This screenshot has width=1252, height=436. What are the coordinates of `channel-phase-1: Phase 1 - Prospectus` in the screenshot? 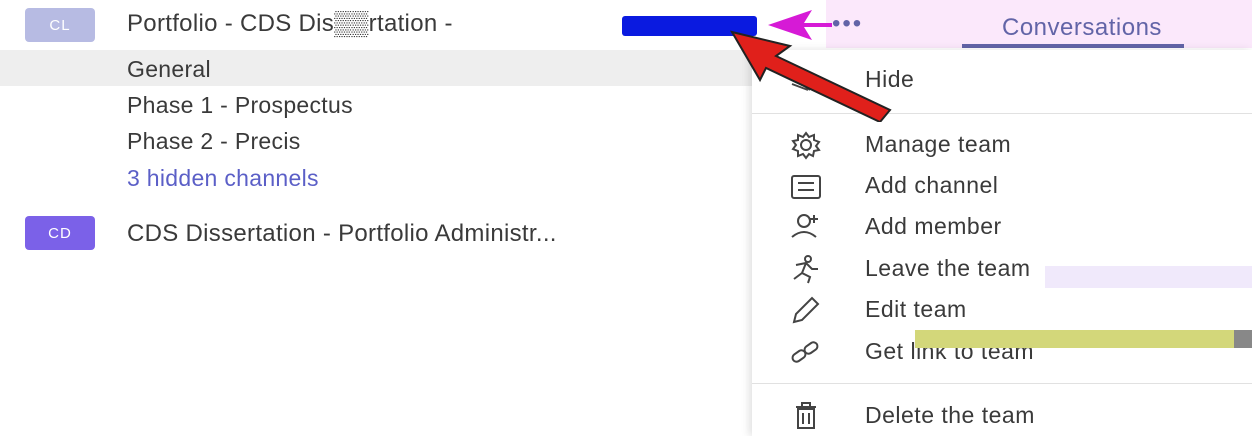 It's located at (240, 105).